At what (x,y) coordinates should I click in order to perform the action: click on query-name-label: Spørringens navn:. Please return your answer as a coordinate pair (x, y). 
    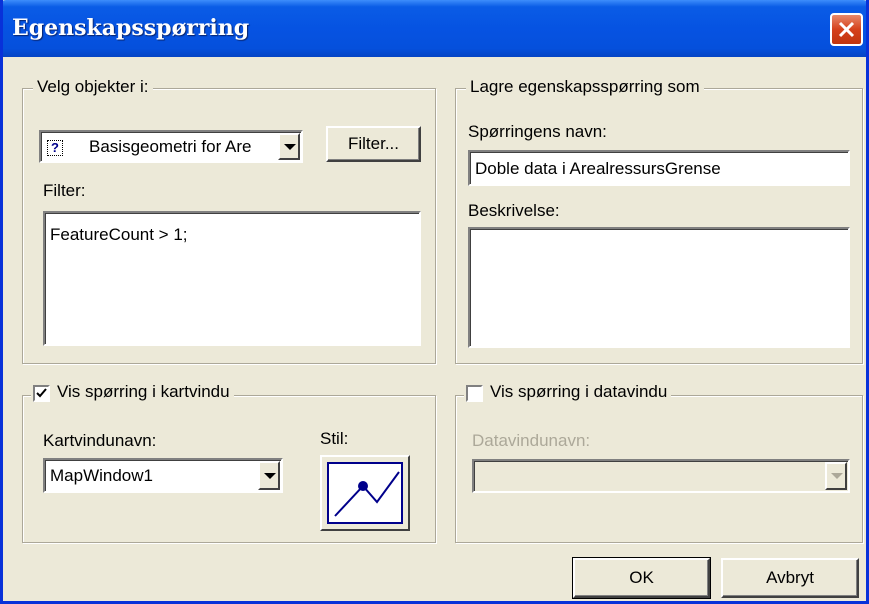
    Looking at the image, I should click on (537, 131).